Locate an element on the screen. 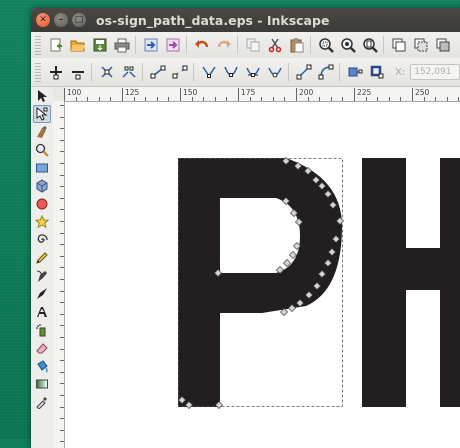  open-icon is located at coordinates (78, 45).